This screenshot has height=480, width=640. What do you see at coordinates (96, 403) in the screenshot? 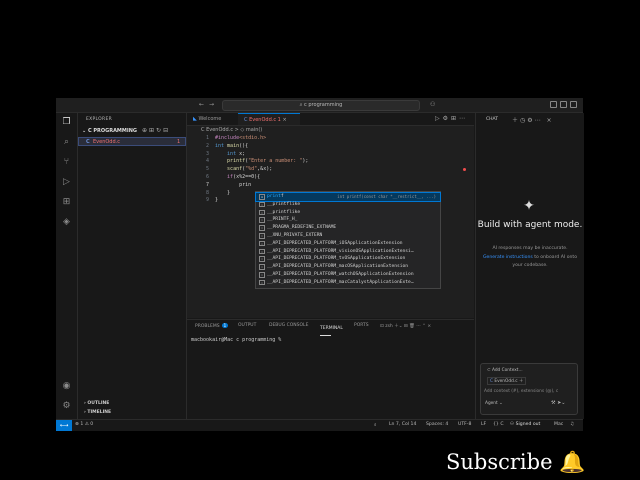
I see `outline-section: › OUTLINE` at bounding box center [96, 403].